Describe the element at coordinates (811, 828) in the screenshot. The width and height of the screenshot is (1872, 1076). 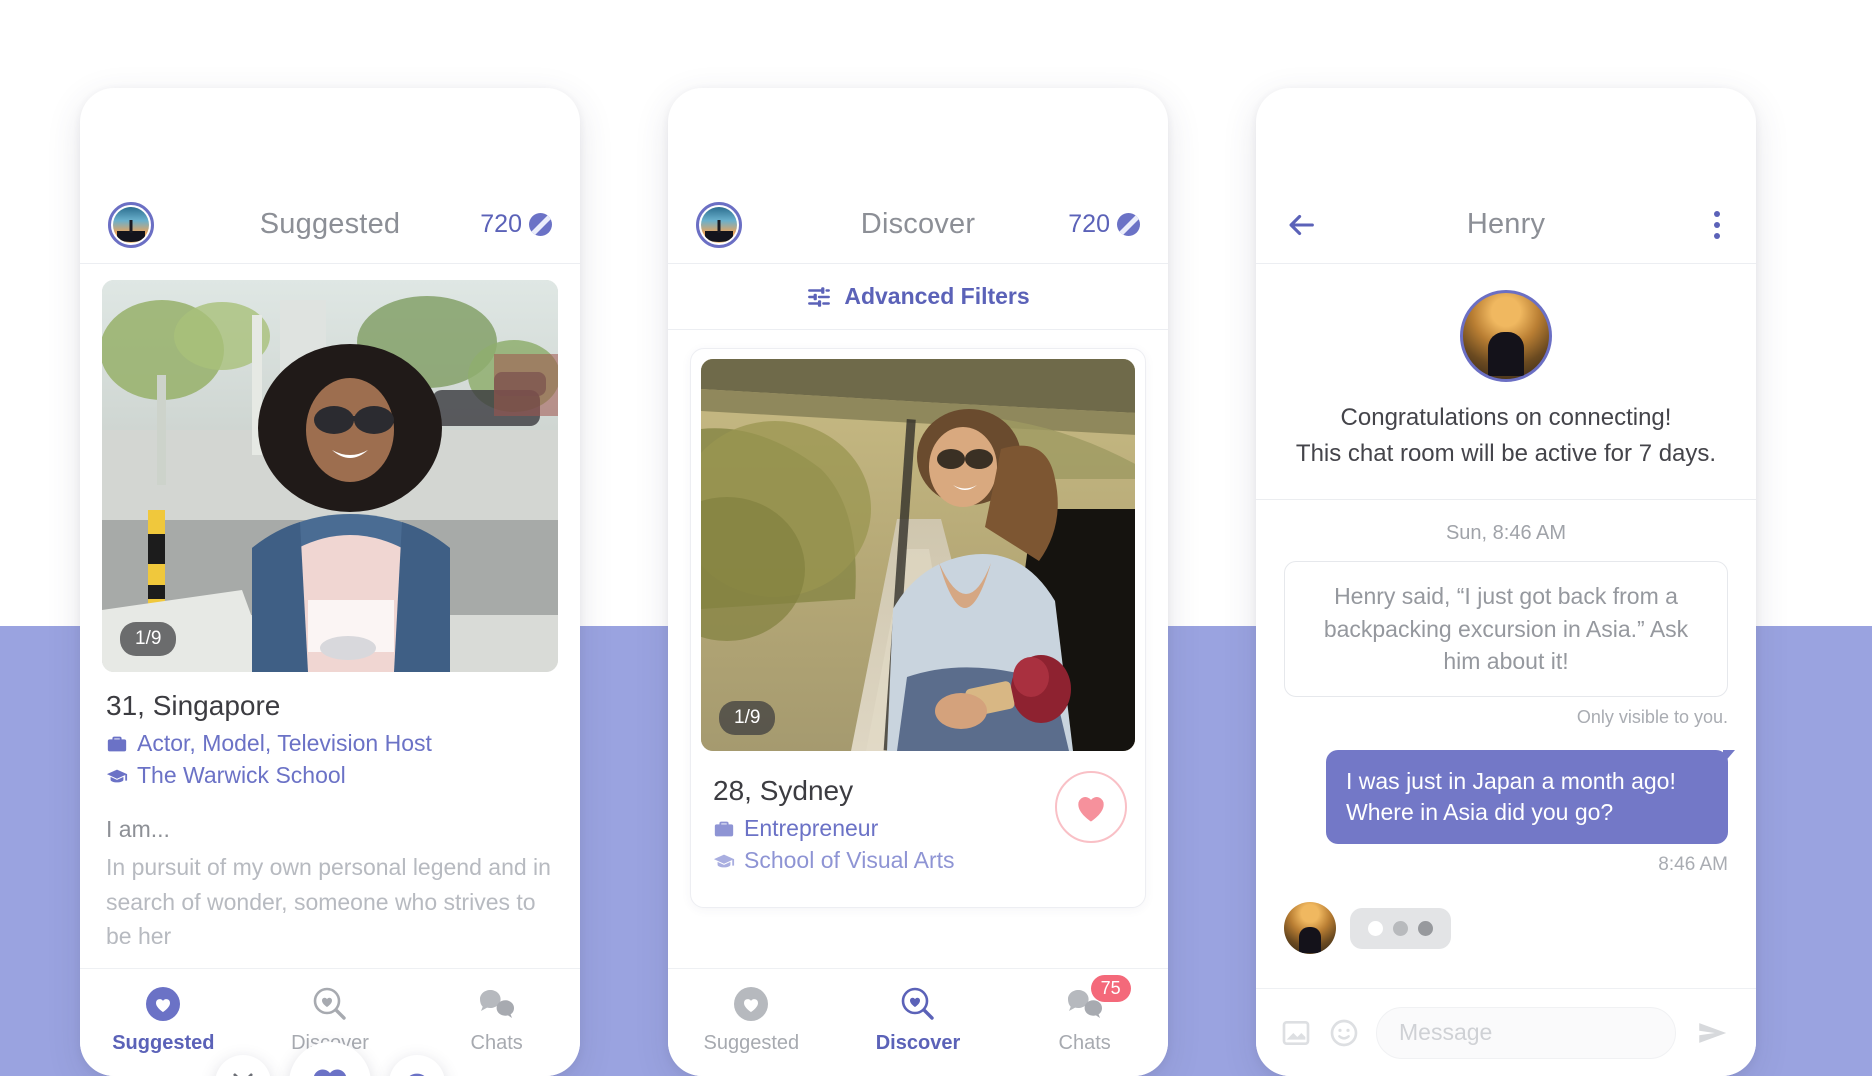
I see `discover-occupation-label: Entrepreneur` at that location.